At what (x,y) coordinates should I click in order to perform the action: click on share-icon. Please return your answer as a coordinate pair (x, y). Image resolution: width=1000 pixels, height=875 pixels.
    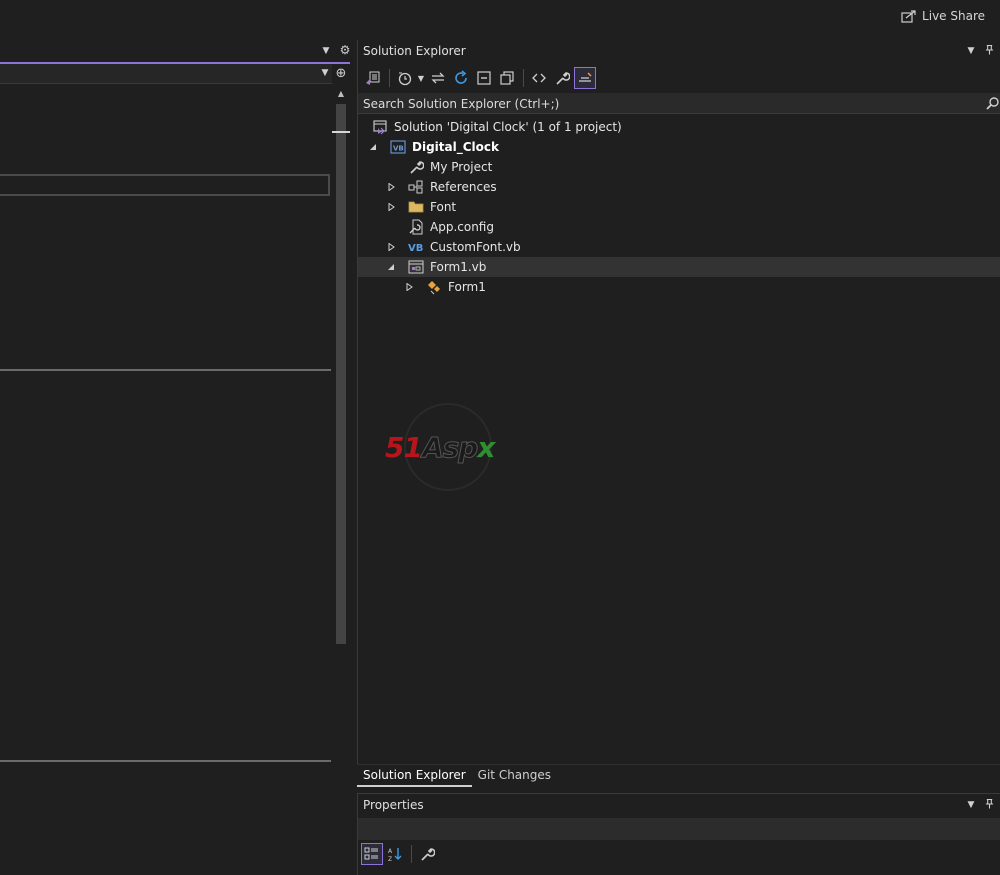
    Looking at the image, I should click on (908, 16).